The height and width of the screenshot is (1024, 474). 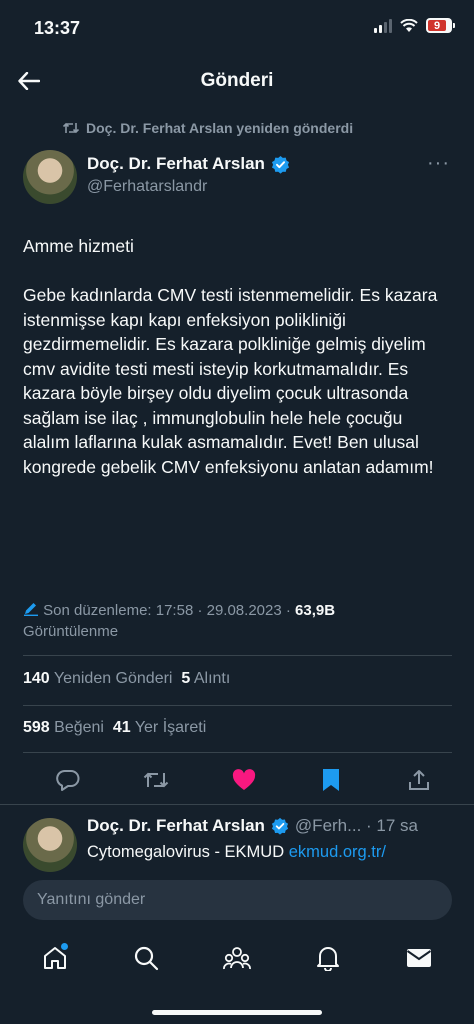 I want to click on like-bookmark-stats: 598 Beğeni 41 Yer İşareti, so click(x=114, y=728).